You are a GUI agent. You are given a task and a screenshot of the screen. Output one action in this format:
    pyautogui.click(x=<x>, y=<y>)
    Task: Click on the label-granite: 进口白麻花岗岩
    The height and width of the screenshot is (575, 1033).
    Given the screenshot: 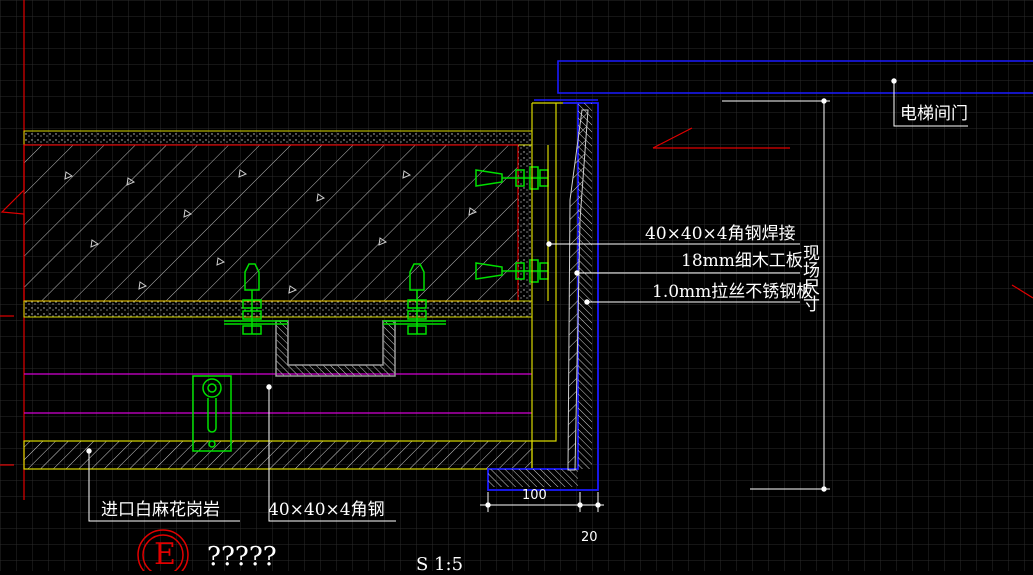 What is the action you would take?
    pyautogui.click(x=160, y=510)
    